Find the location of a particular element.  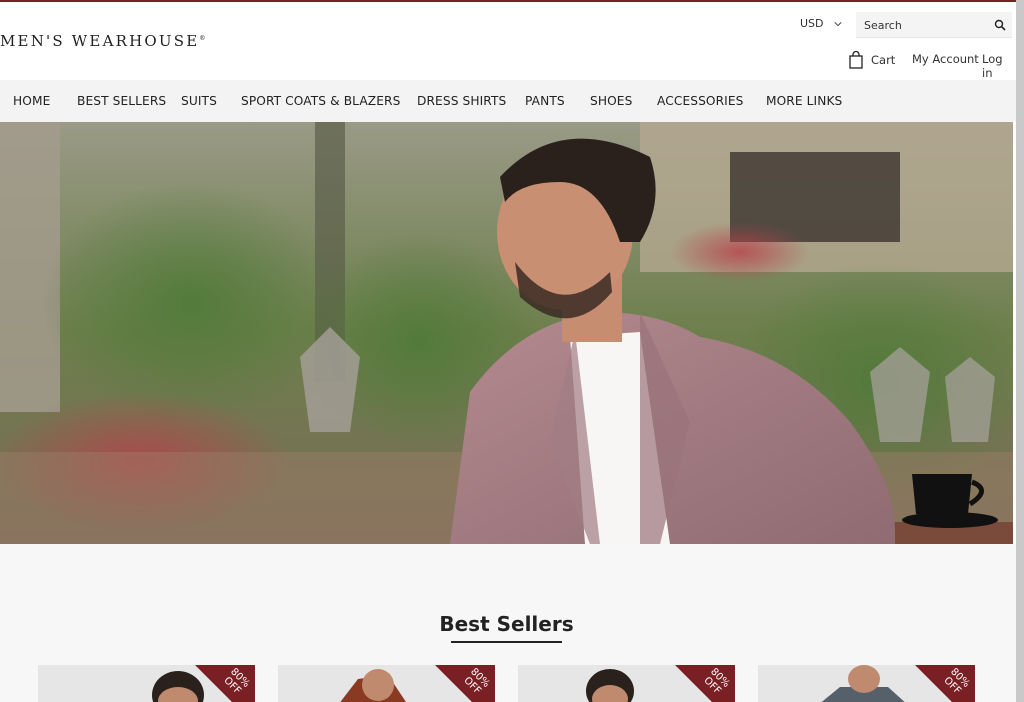

logo-text: MEN'S WEARHOUSE is located at coordinates (100, 41).